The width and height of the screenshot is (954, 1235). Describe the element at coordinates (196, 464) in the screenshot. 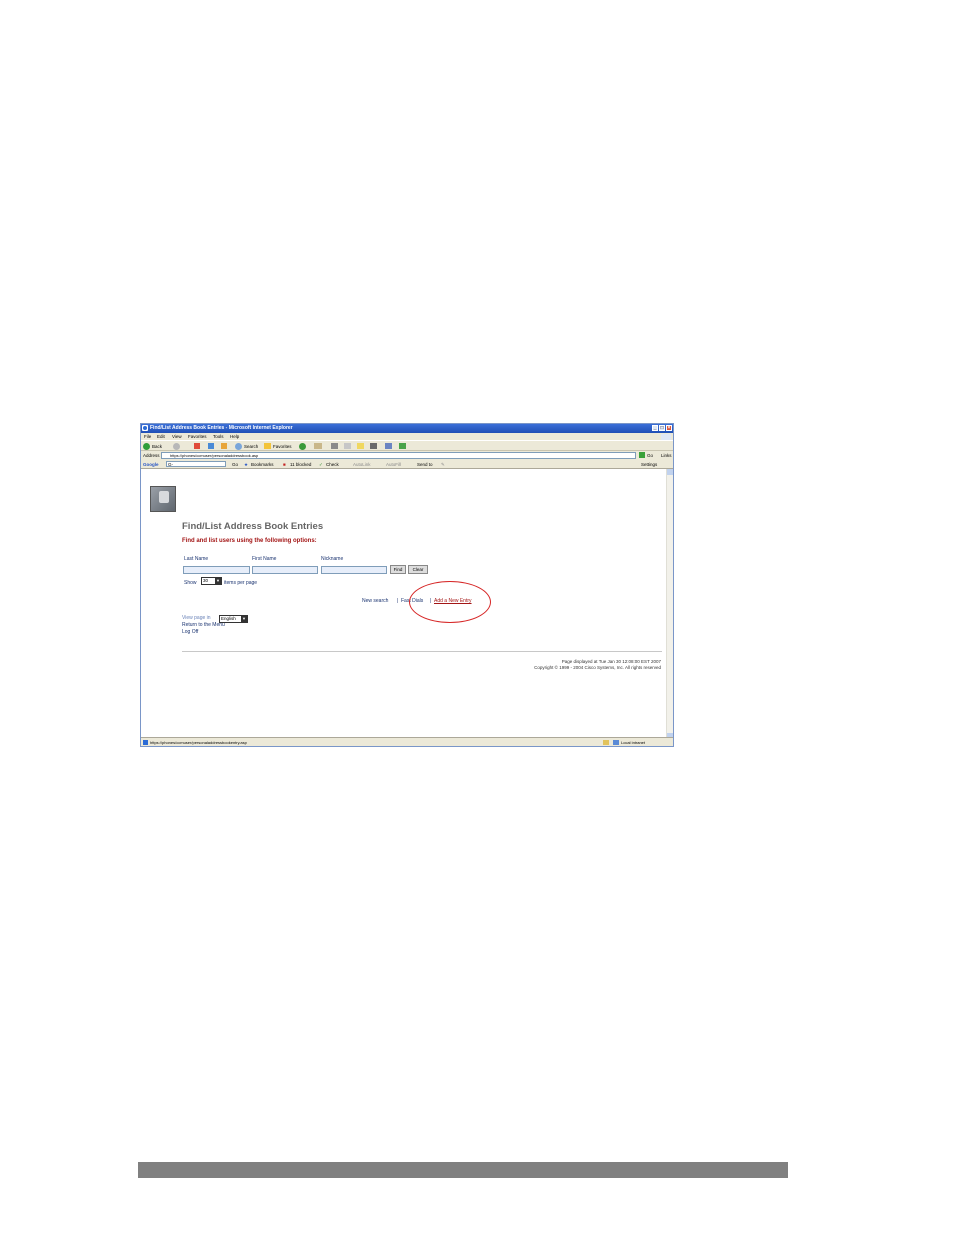

I see `google-search-input: G-` at that location.